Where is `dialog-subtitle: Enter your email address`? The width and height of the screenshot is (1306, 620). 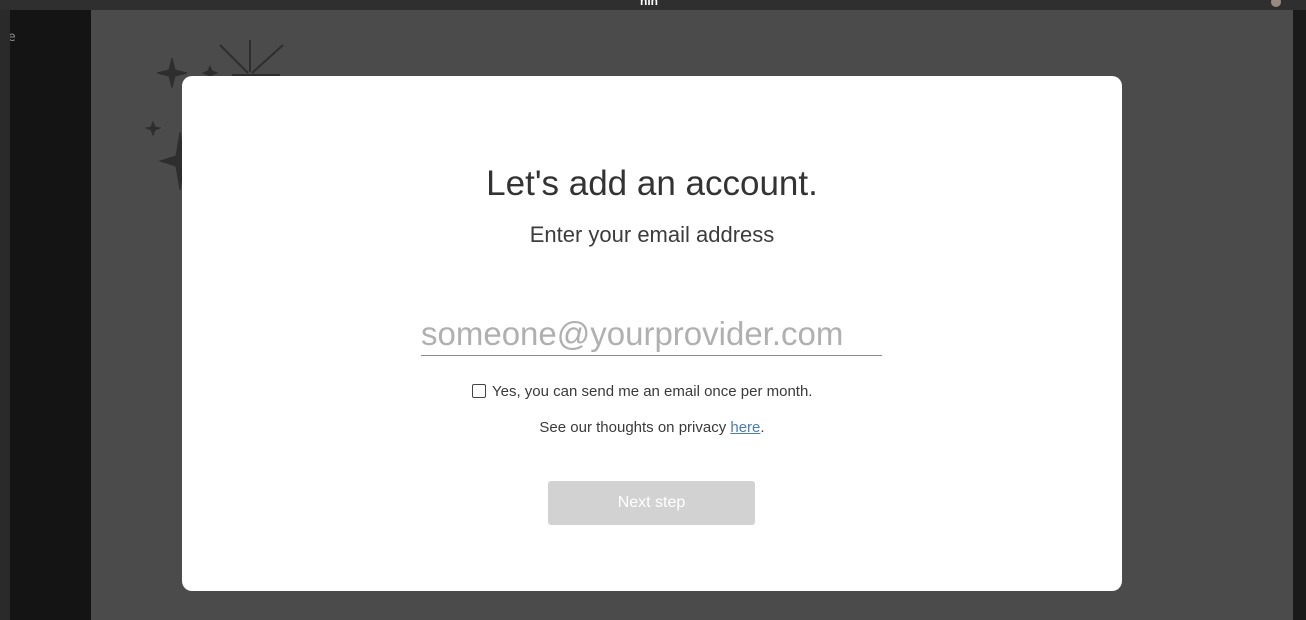
dialog-subtitle: Enter your email address is located at coordinates (652, 234).